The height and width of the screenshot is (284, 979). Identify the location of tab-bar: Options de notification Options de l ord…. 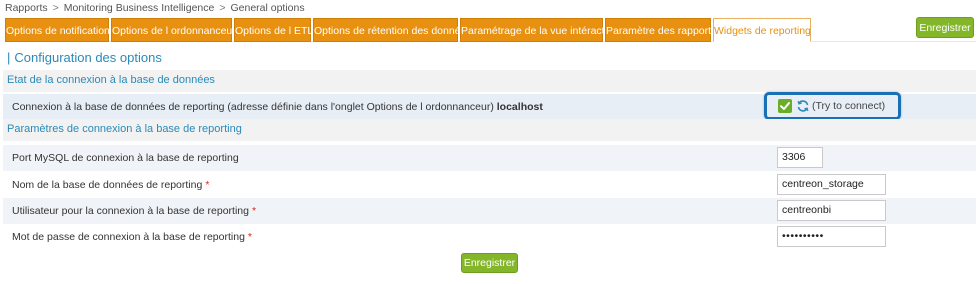
(490, 29).